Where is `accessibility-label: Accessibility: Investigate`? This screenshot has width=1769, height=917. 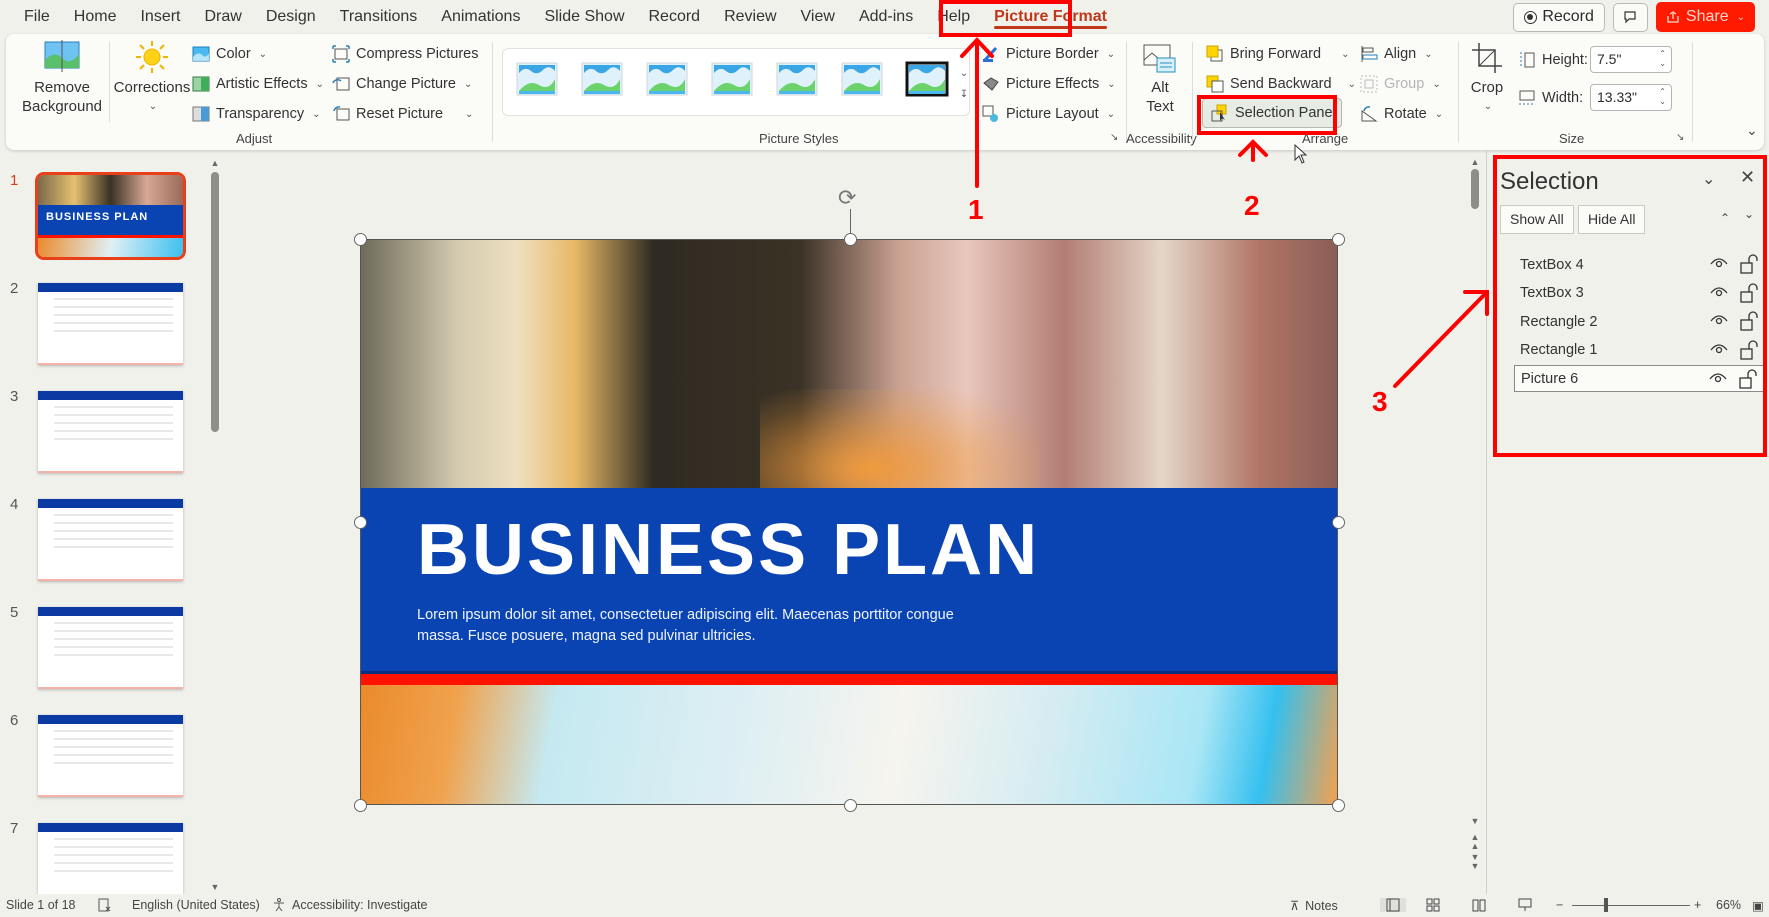
accessibility-label: Accessibility: Investigate is located at coordinates (360, 905).